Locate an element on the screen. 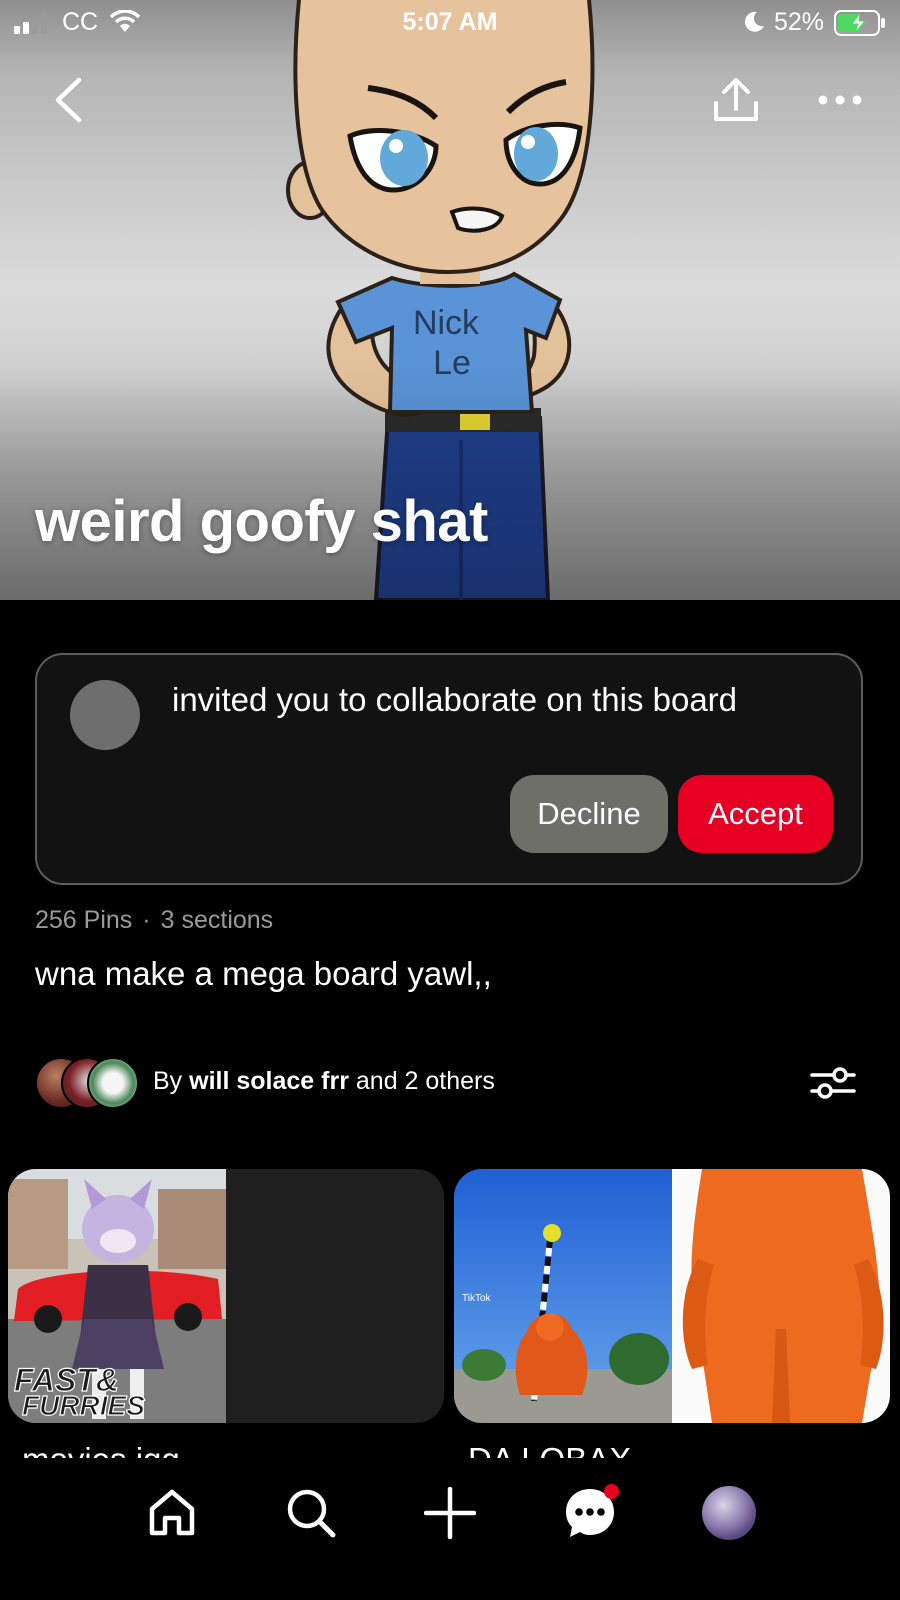  shirt-text-1: Nick is located at coordinates (446, 323).